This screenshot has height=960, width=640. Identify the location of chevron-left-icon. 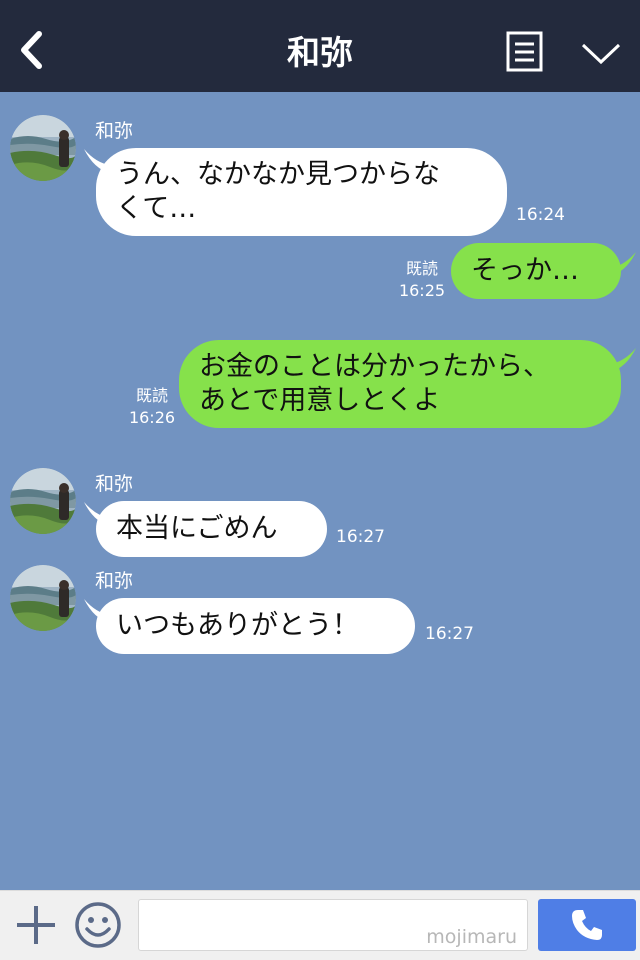
(31, 50).